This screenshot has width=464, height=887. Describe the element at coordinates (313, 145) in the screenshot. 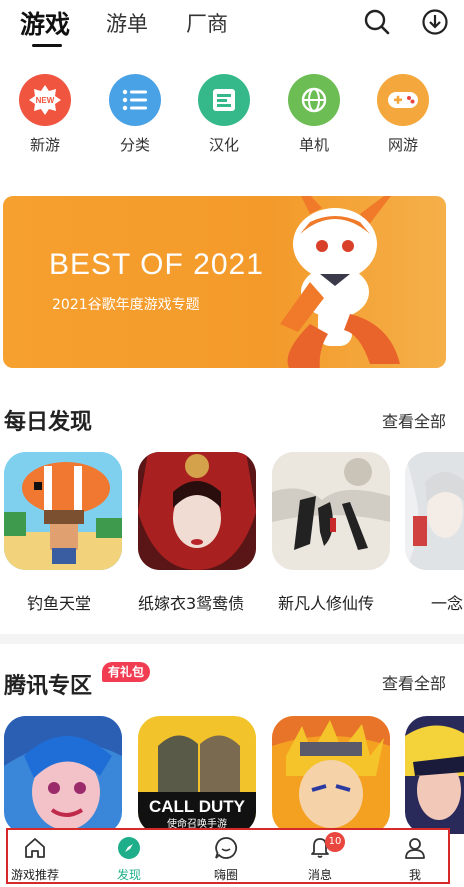

I see `category-label: 单机` at that location.